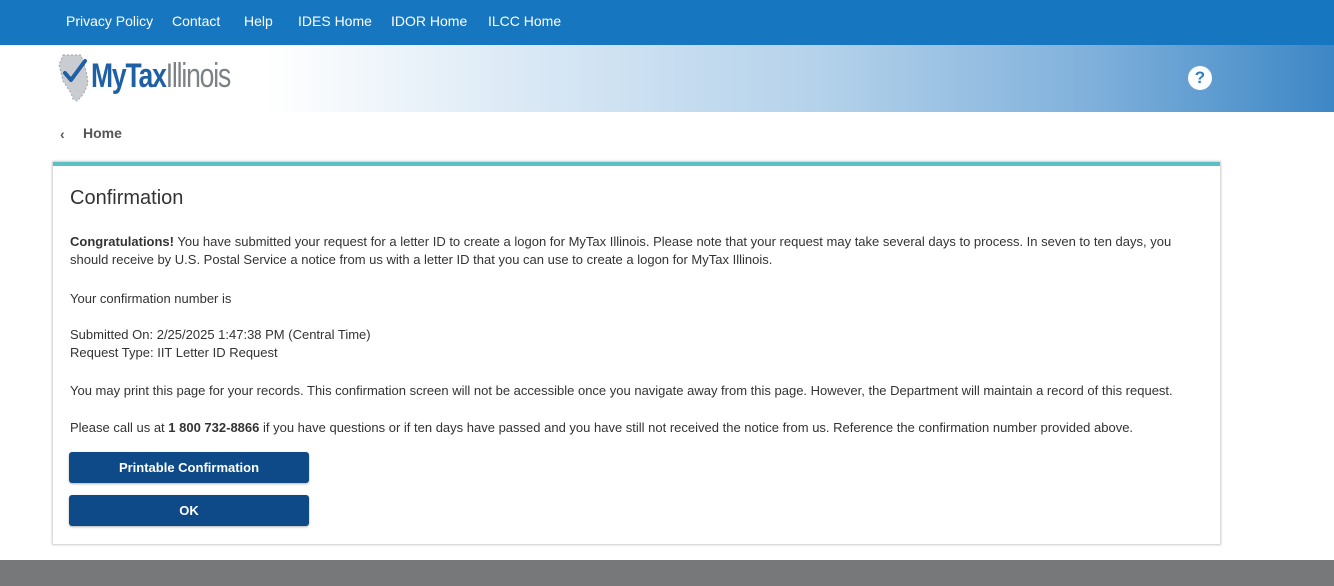 This screenshot has height=586, width=1334. Describe the element at coordinates (73, 78) in the screenshot. I see `illinois-map-icon` at that location.